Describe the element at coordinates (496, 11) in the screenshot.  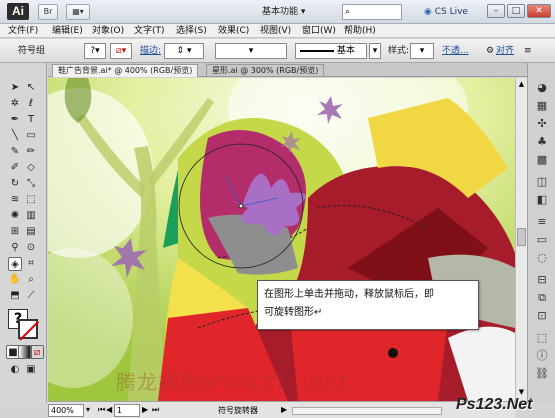
I see `minimize-button: –` at that location.